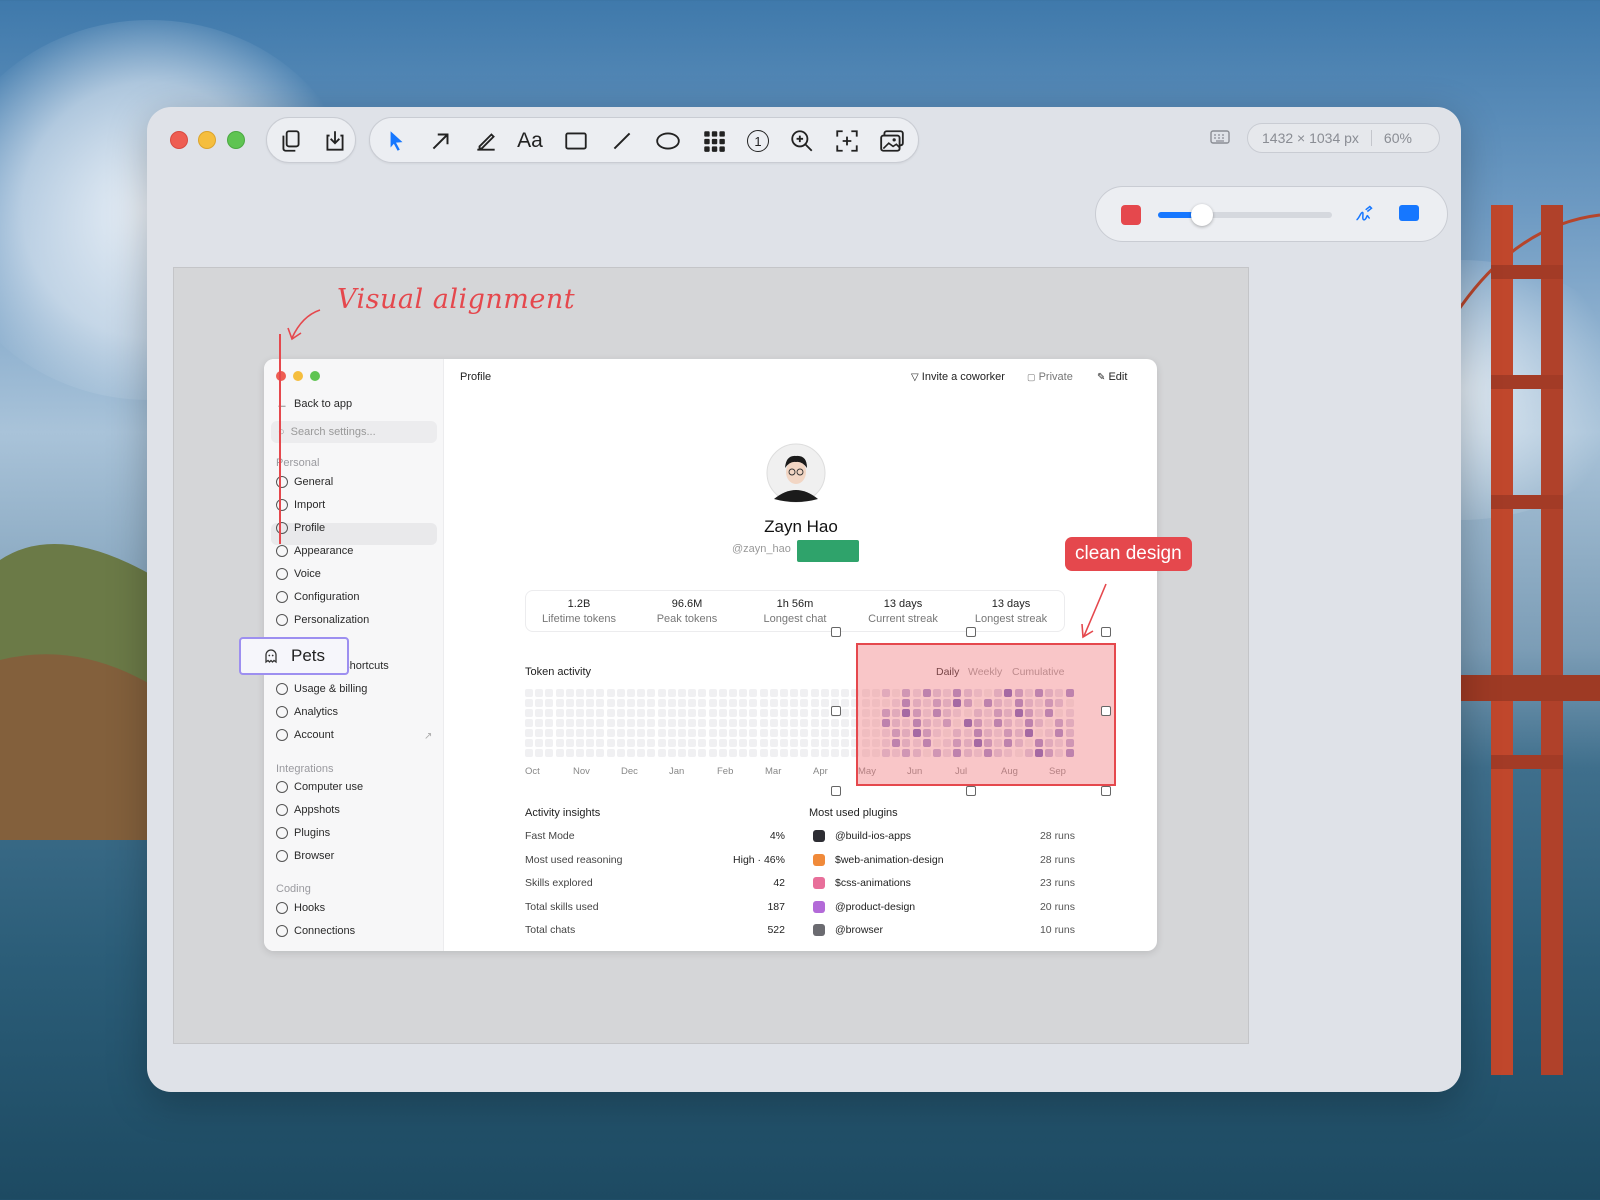 The image size is (1600, 1200). What do you see at coordinates (1131, 215) in the screenshot?
I see `color-swatch` at bounding box center [1131, 215].